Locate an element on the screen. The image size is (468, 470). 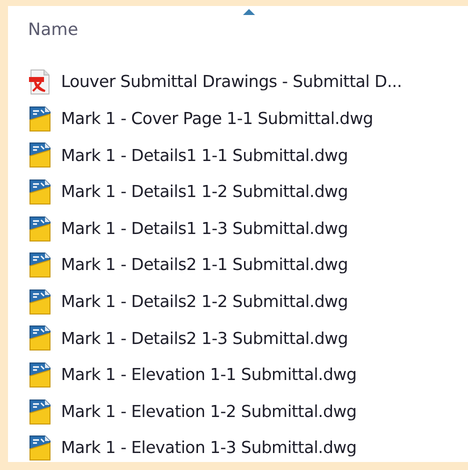
file-name: Mark 1 - Cover Page 1-1 Submittal.dwg is located at coordinates (217, 118).